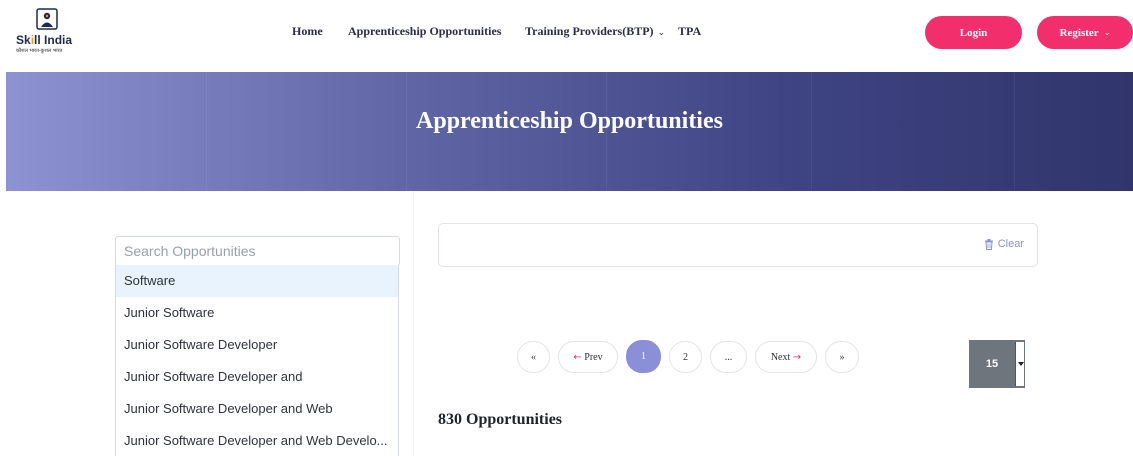 This screenshot has width=1133, height=456. I want to click on page-title: Apprenticeship Opportunities, so click(569, 121).